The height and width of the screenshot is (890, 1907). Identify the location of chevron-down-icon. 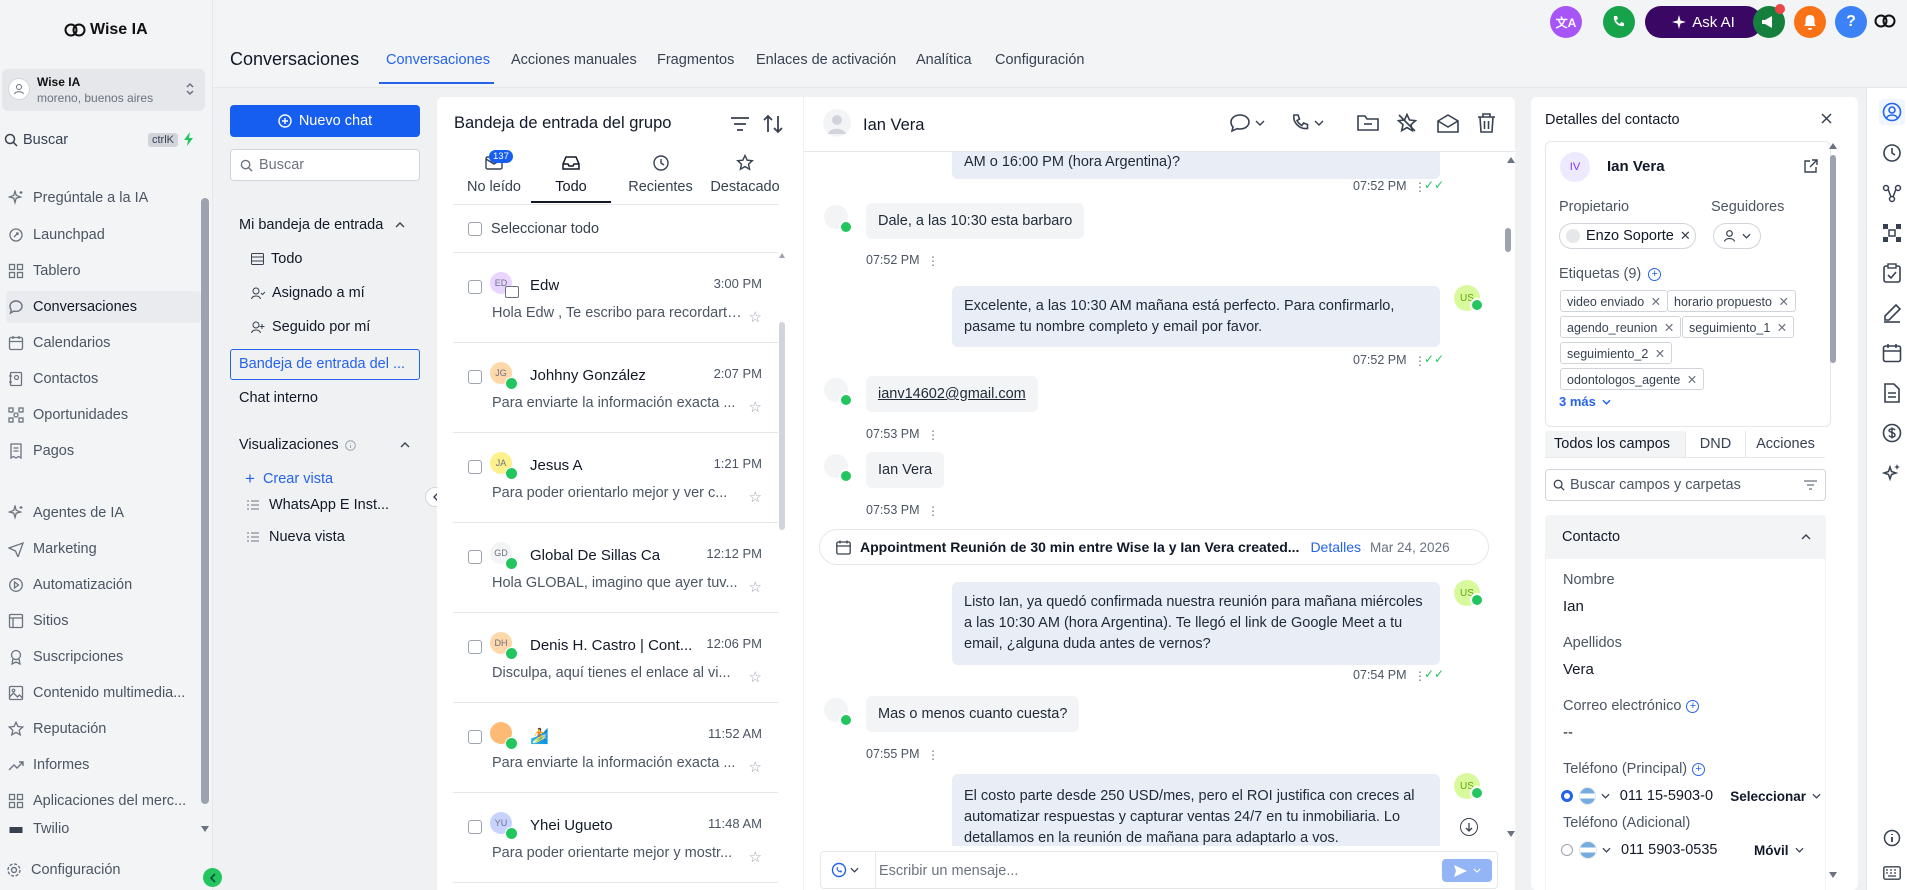
(1605, 796).